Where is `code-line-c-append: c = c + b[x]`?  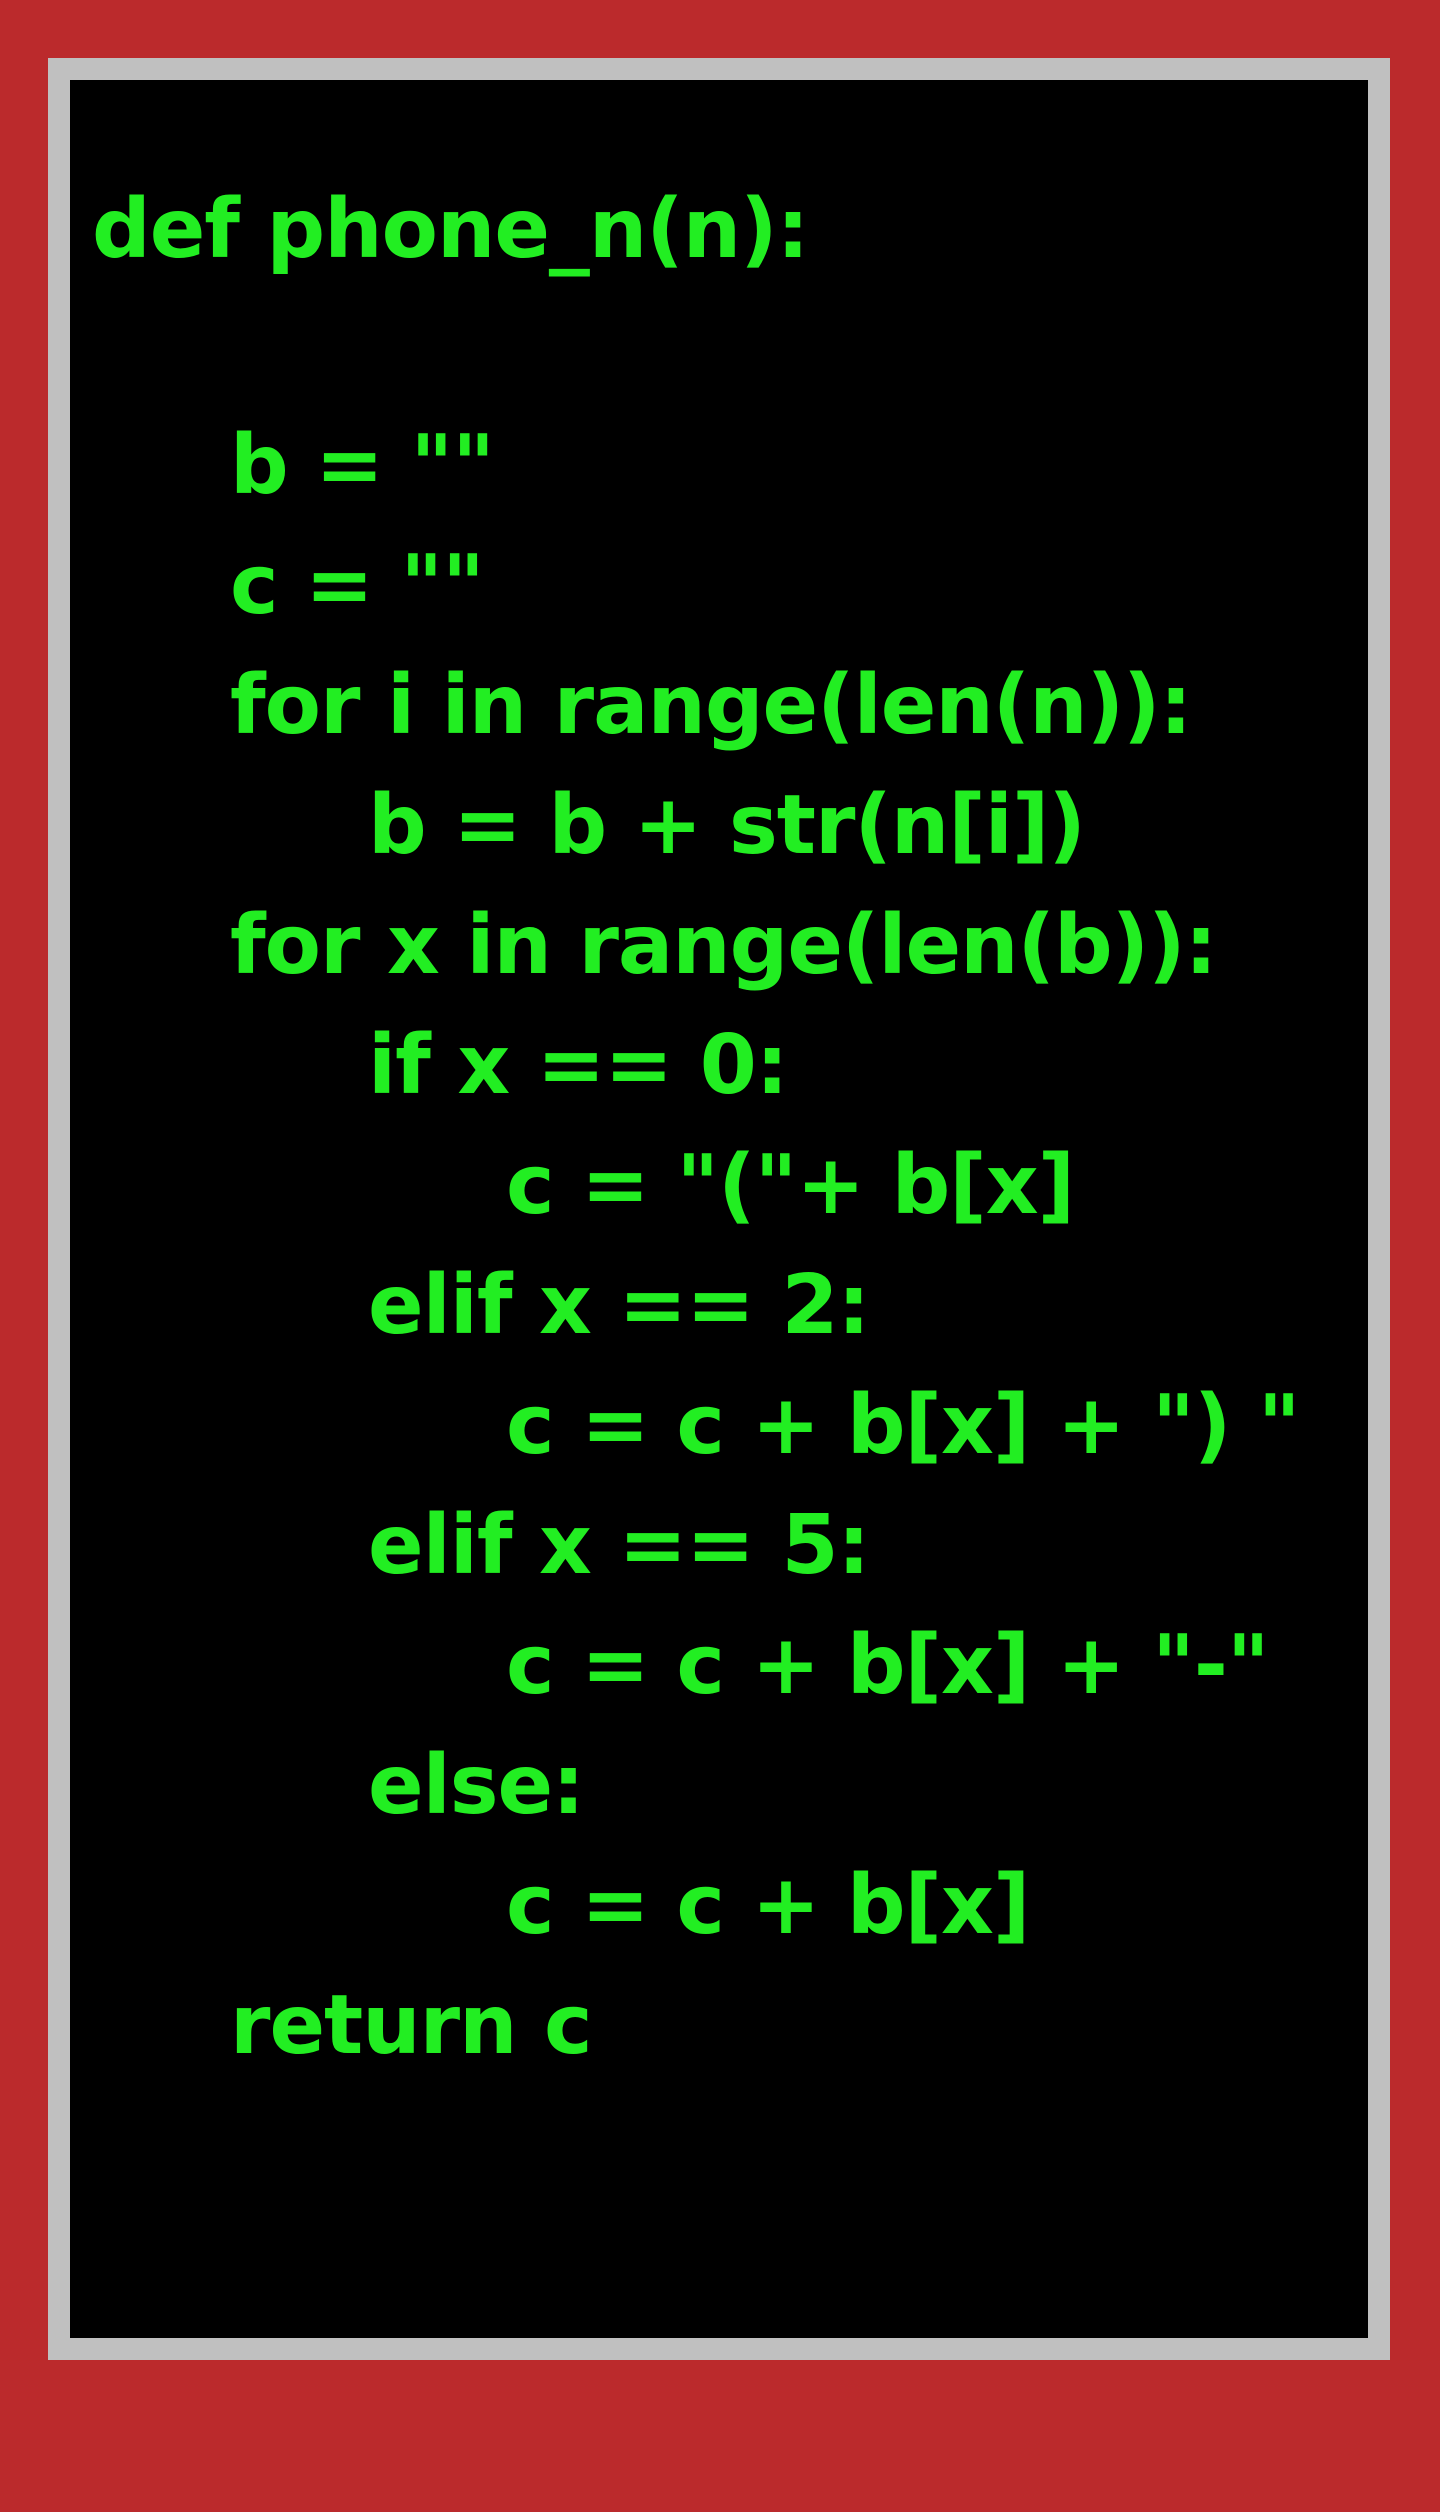
code-line-c-append: c = c + b[x] is located at coordinates (768, 1905).